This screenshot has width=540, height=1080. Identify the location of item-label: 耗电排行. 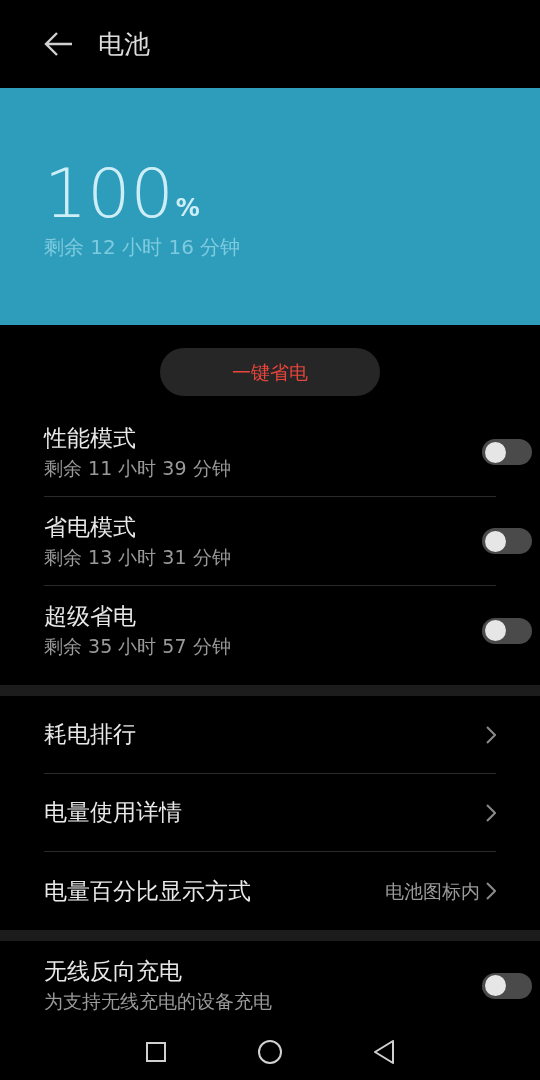
(90, 735).